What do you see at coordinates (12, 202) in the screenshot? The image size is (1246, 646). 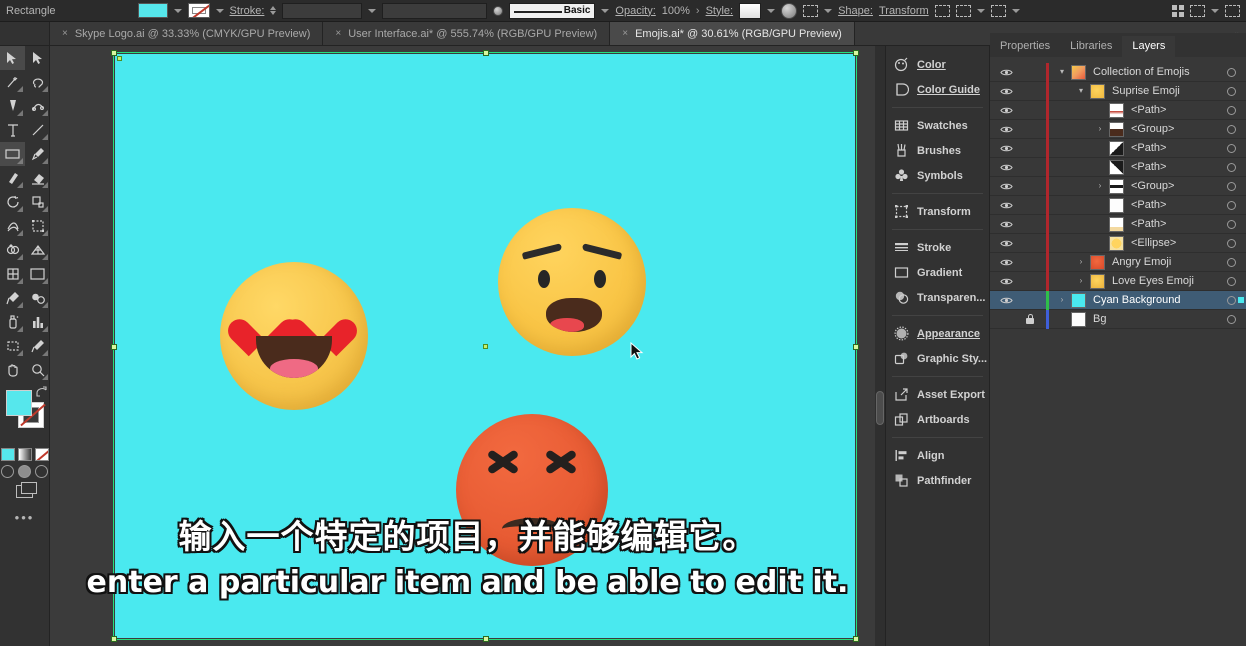 I see `rotate-tool` at bounding box center [12, 202].